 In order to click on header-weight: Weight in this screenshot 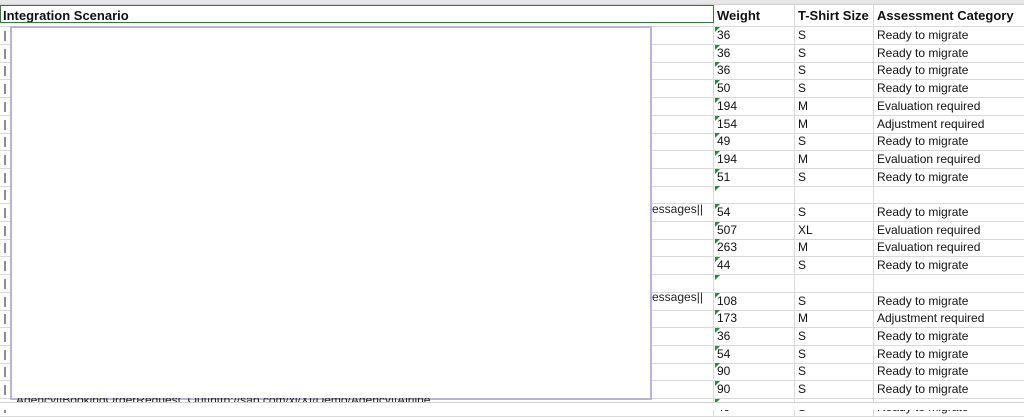, I will do `click(754, 15)`.